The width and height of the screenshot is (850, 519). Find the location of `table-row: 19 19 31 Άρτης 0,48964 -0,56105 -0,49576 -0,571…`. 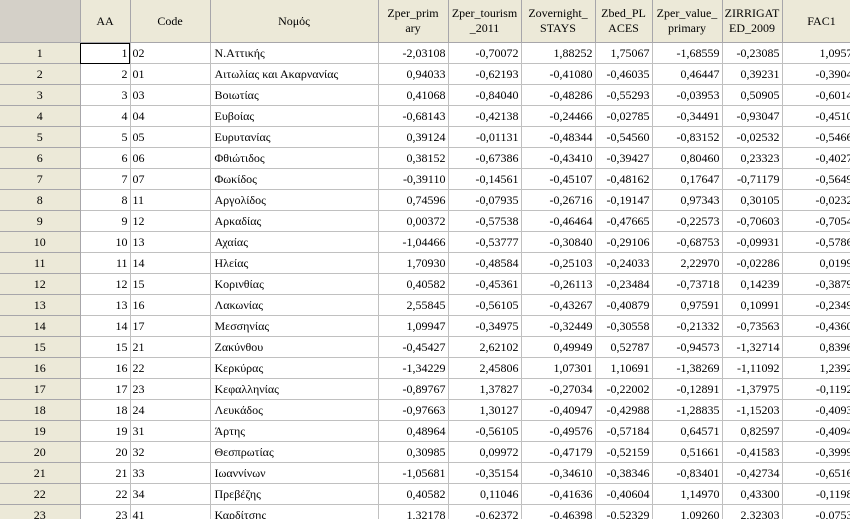

table-row: 19 19 31 Άρτης 0,48964 -0,56105 -0,49576 -0,571… is located at coordinates (425, 431).